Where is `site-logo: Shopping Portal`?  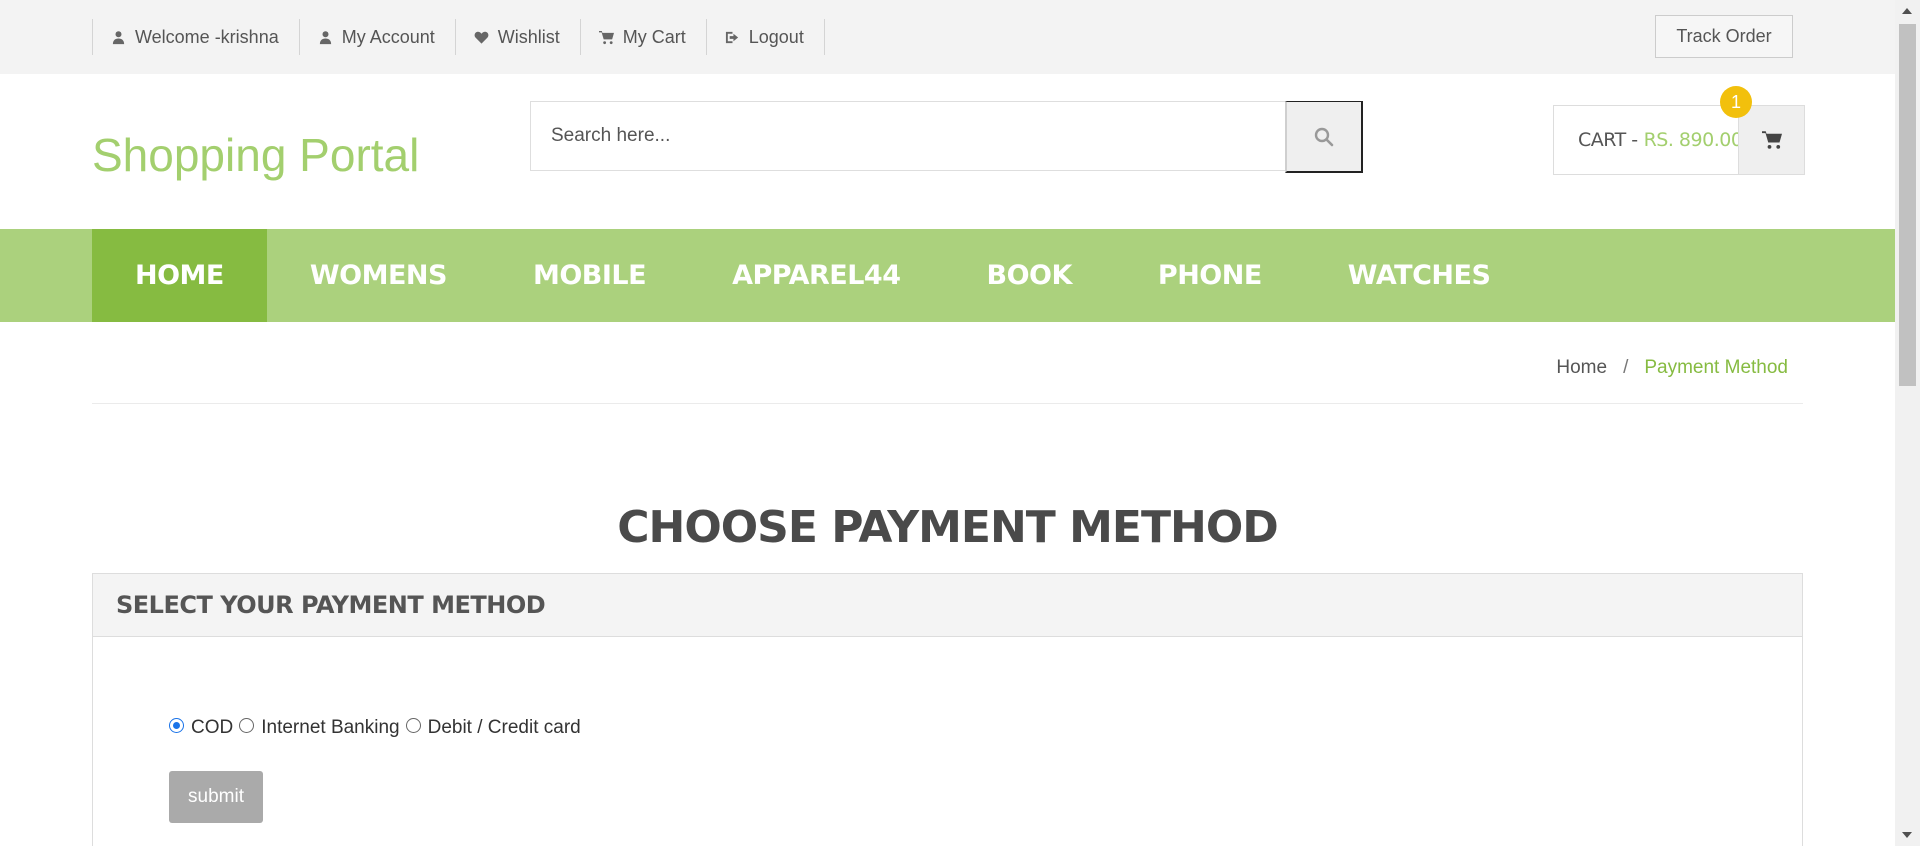
site-logo: Shopping Portal is located at coordinates (255, 155).